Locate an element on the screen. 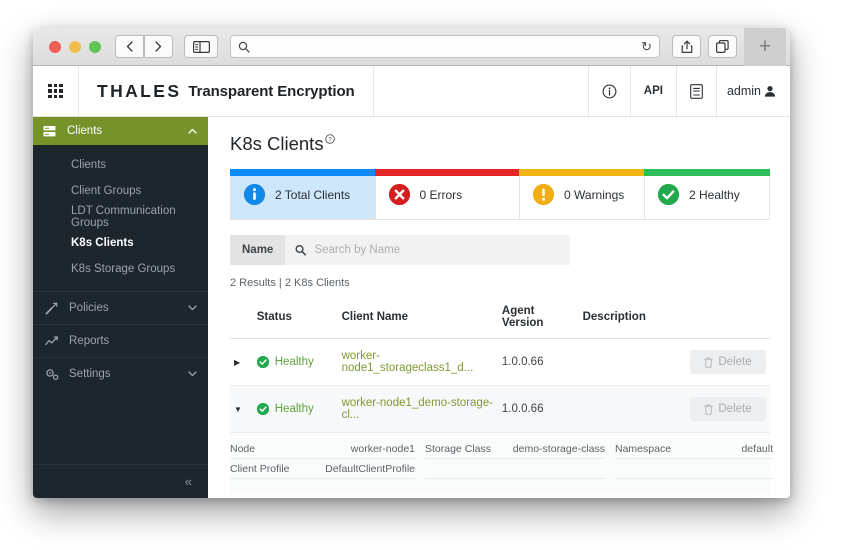  status-card-total-clients: 2 Total Clients is located at coordinates (303, 194).